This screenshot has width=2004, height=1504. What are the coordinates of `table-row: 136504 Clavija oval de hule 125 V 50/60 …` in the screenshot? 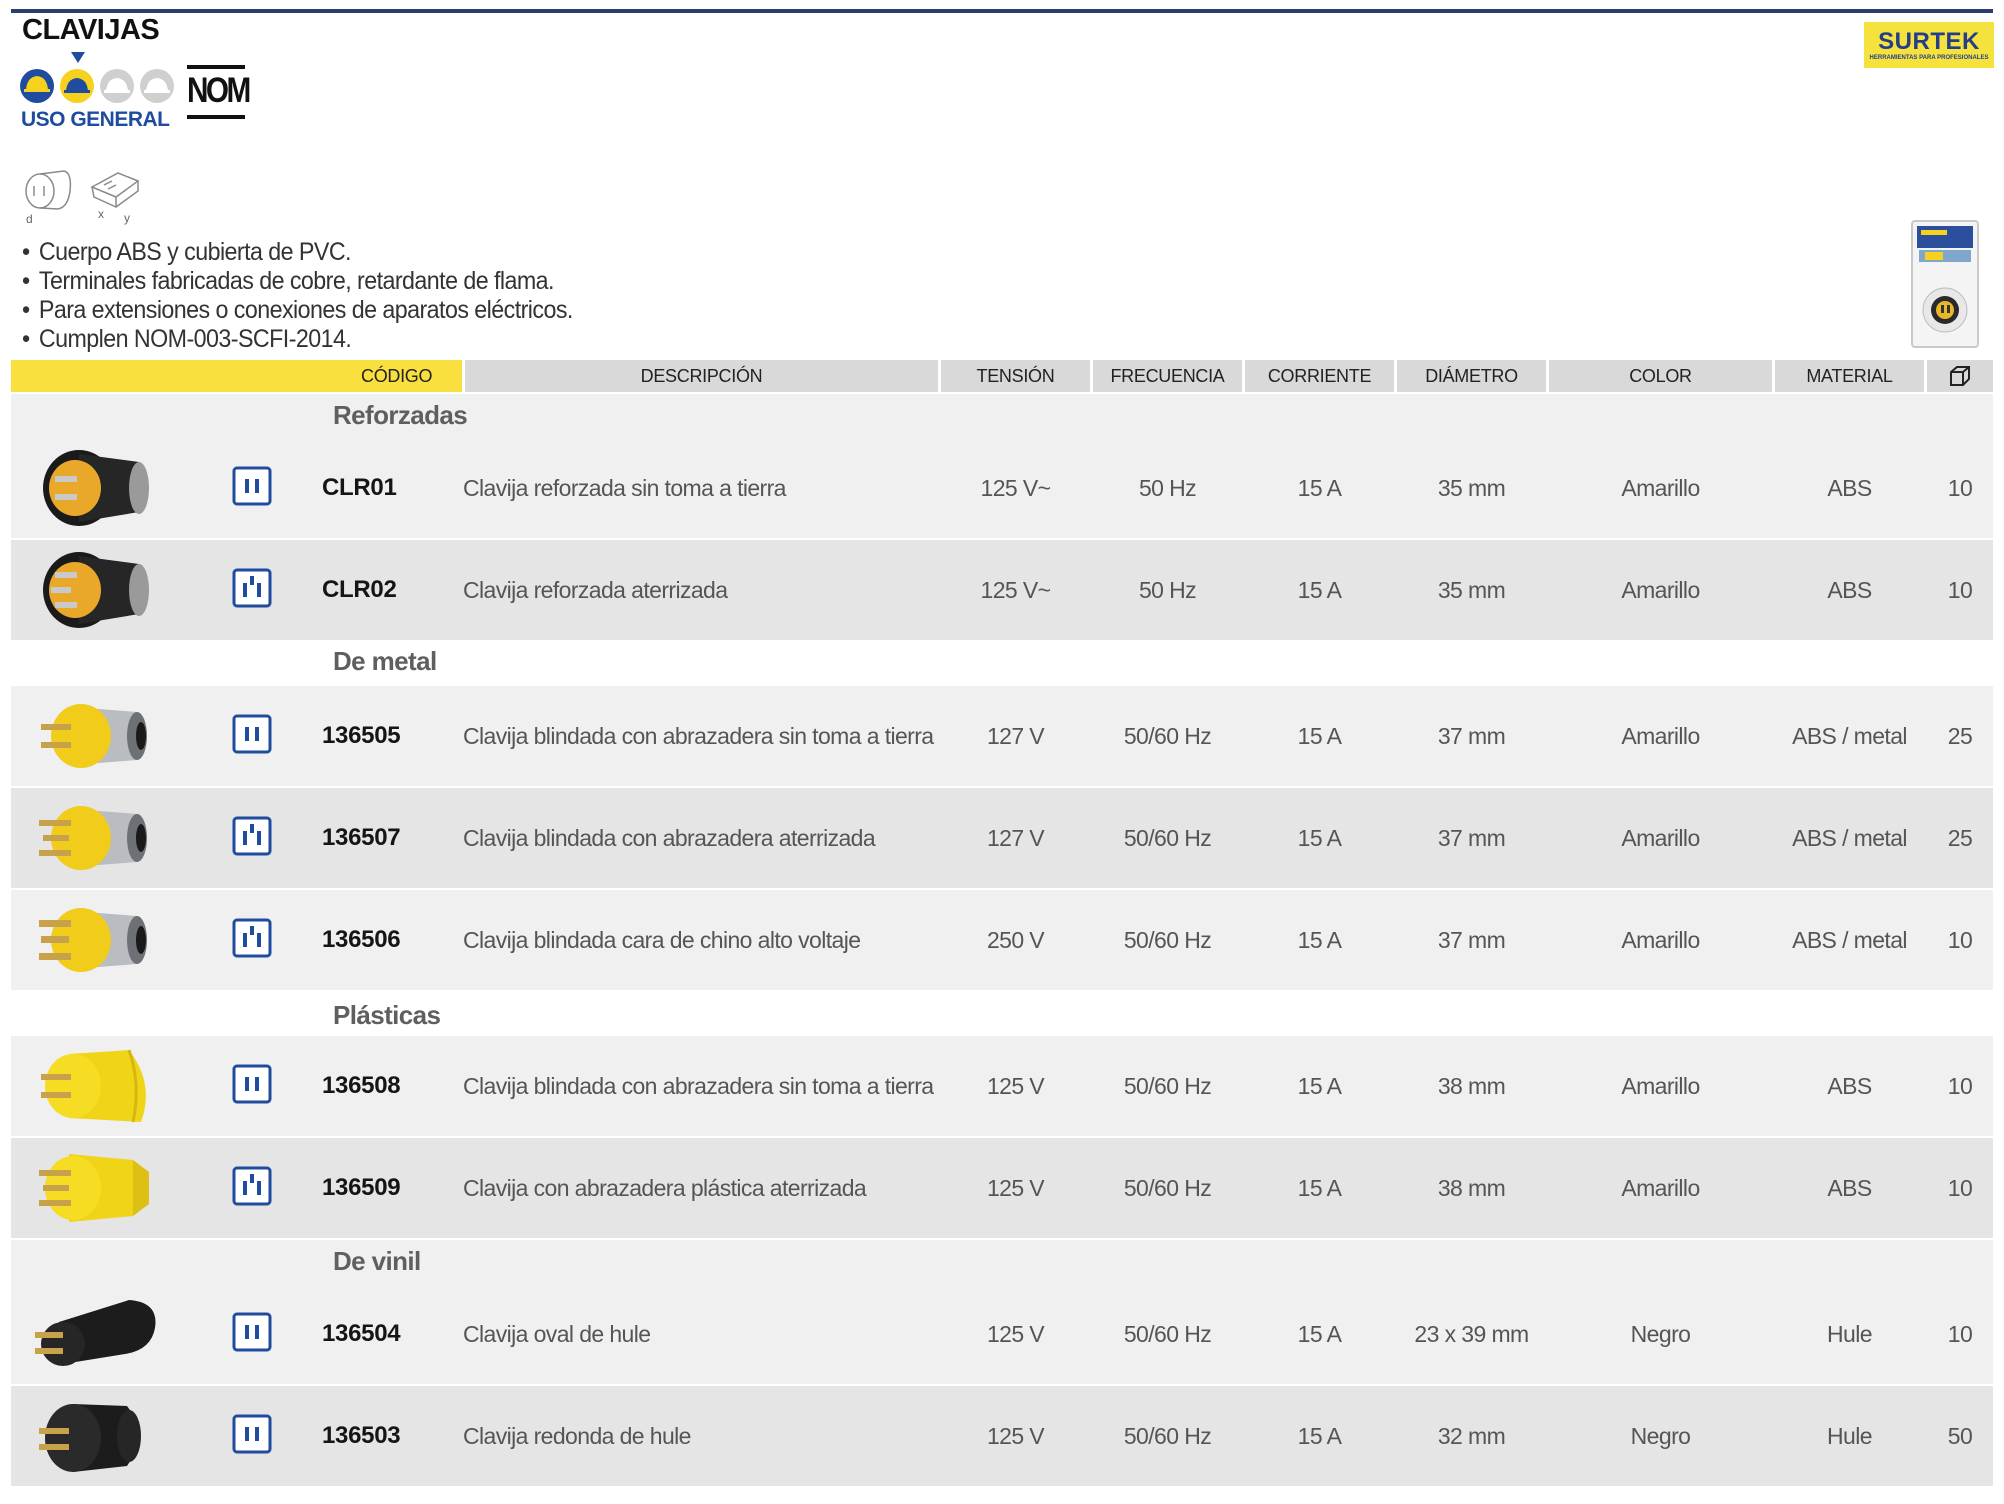 It's located at (1002, 1335).